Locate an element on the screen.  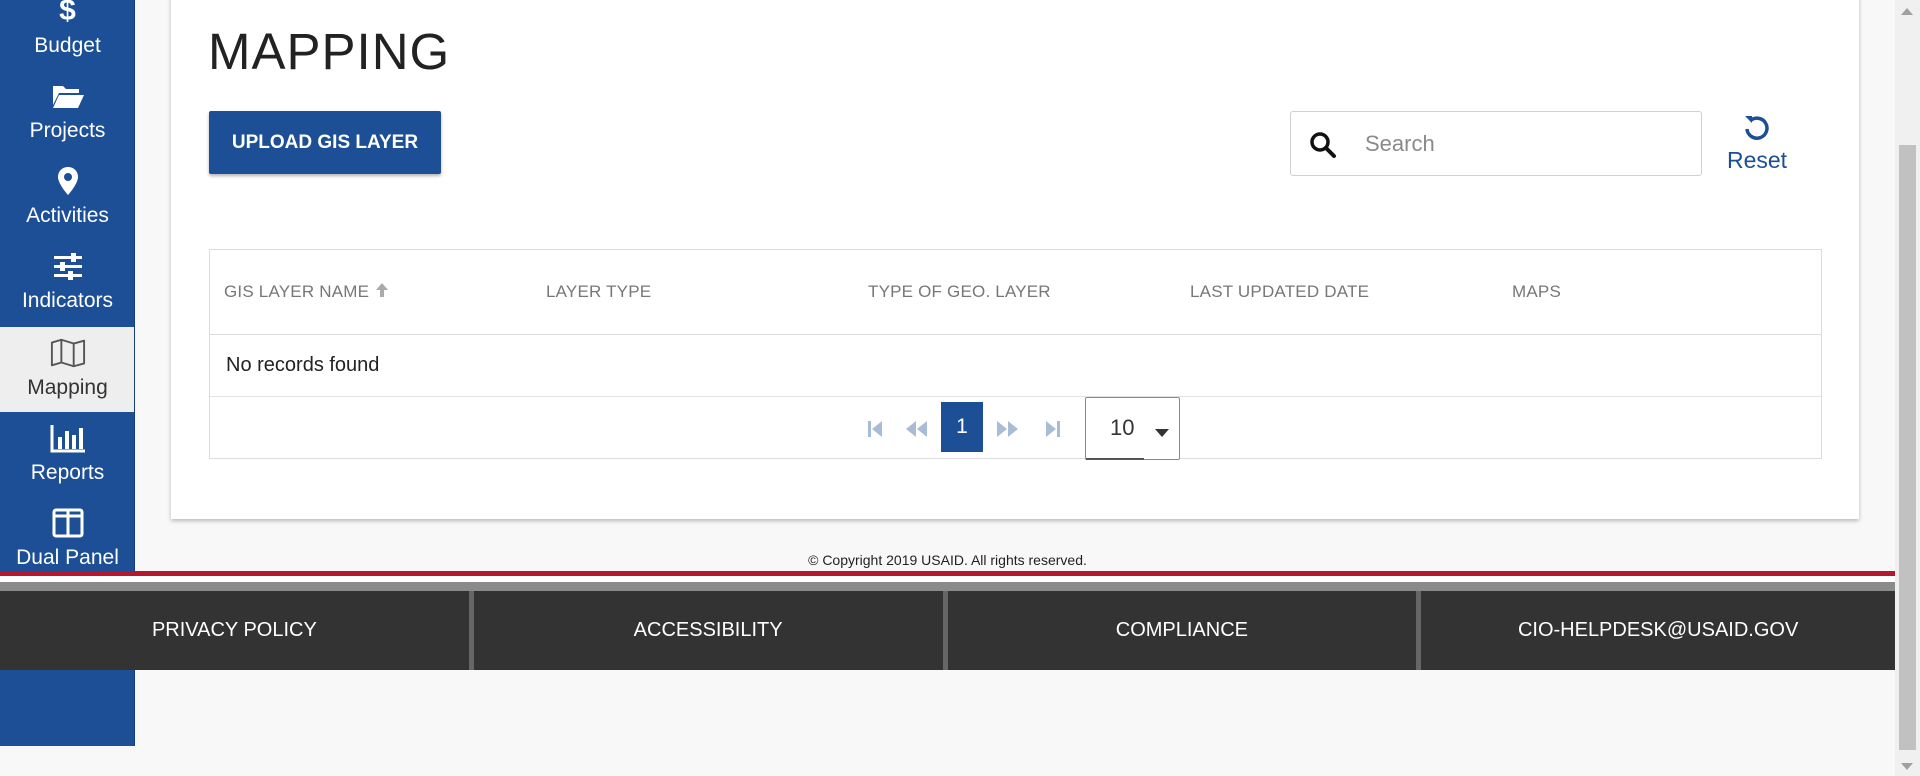
sidebar-item-reports: Reports is located at coordinates (67, 454).